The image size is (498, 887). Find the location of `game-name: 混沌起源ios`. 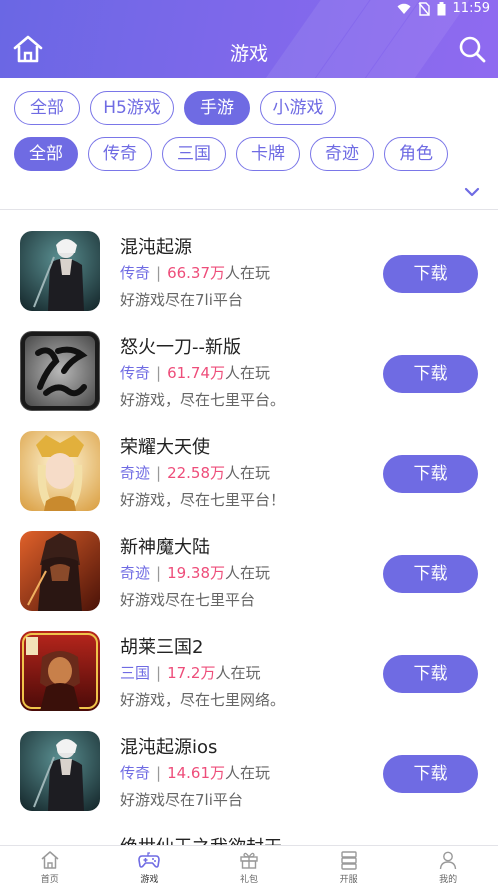

game-name: 混沌起源ios is located at coordinates (169, 747).